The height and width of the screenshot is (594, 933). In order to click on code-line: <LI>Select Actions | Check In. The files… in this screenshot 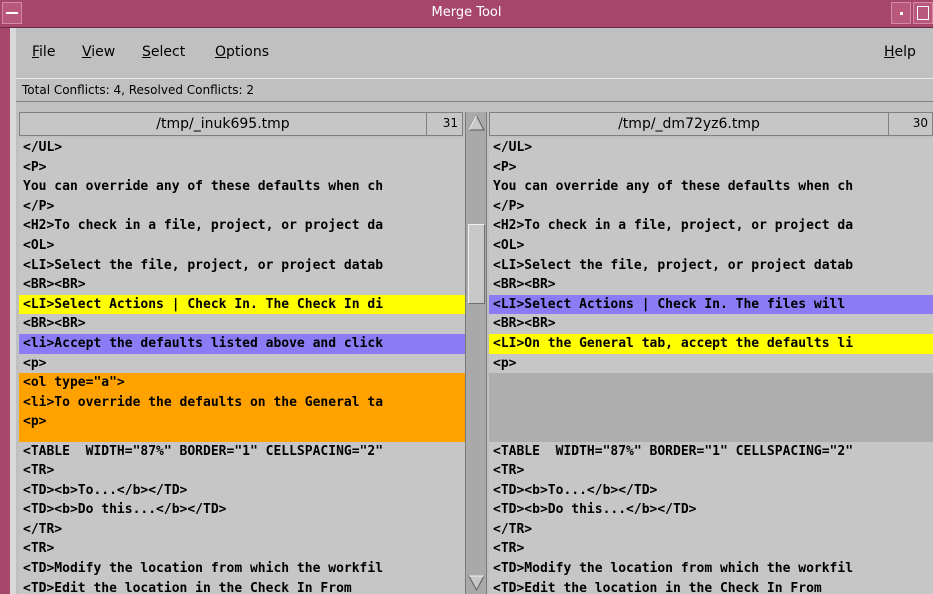, I will do `click(711, 304)`.